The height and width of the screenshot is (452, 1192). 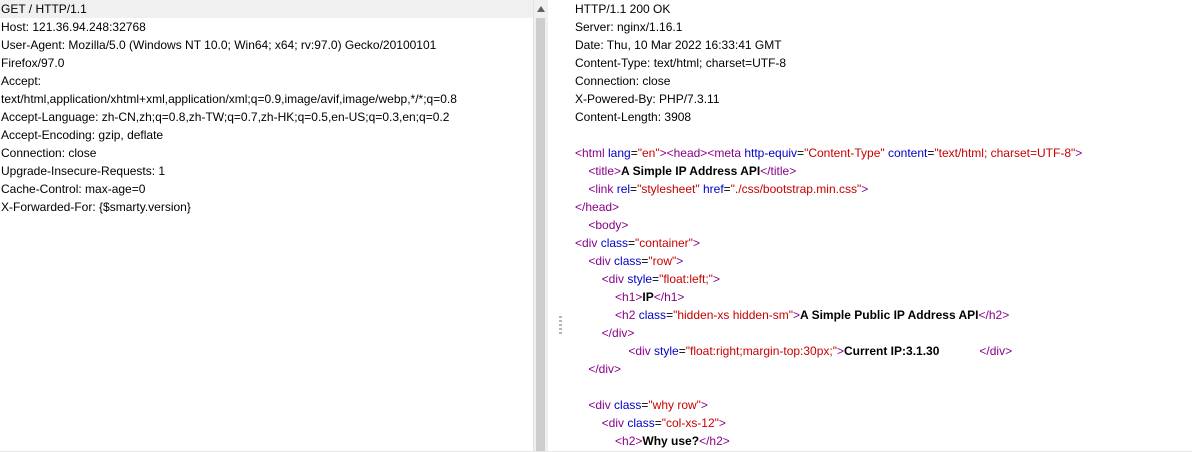 I want to click on code-token: "en", so click(x=648, y=153).